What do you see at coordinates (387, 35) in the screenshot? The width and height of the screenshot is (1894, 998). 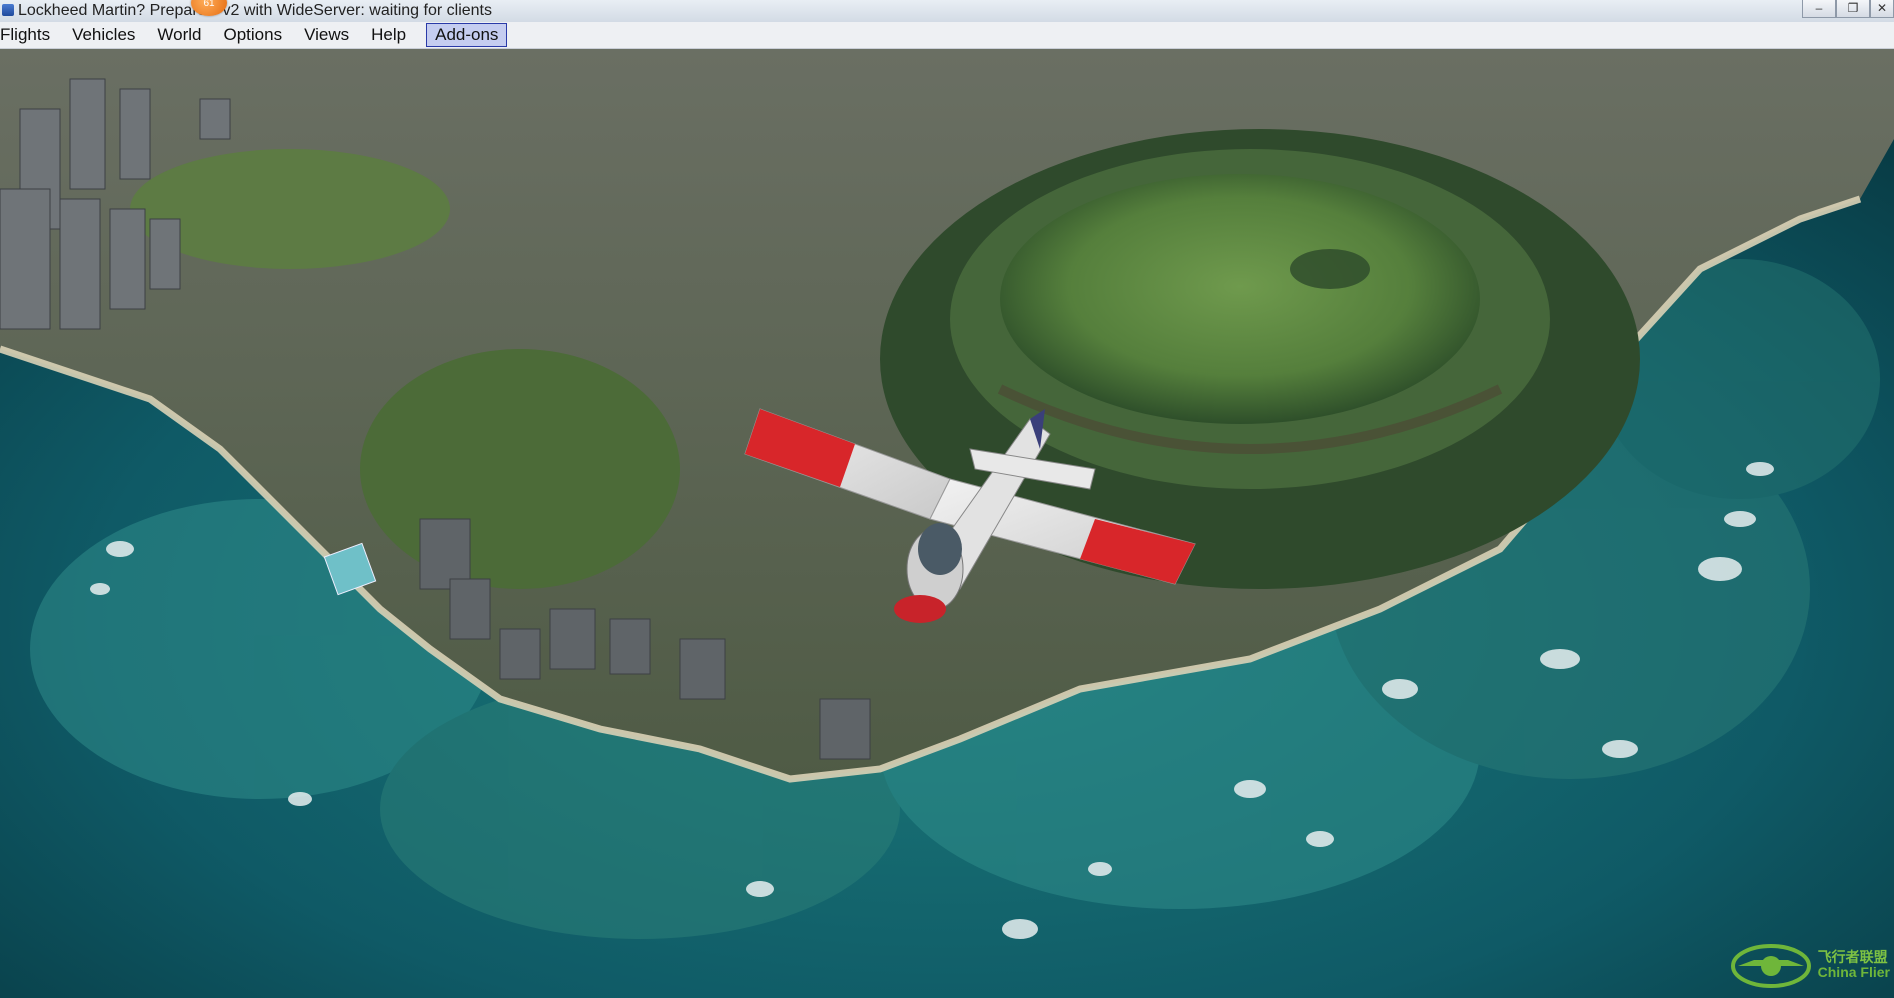 I see `menu-help: Help` at bounding box center [387, 35].